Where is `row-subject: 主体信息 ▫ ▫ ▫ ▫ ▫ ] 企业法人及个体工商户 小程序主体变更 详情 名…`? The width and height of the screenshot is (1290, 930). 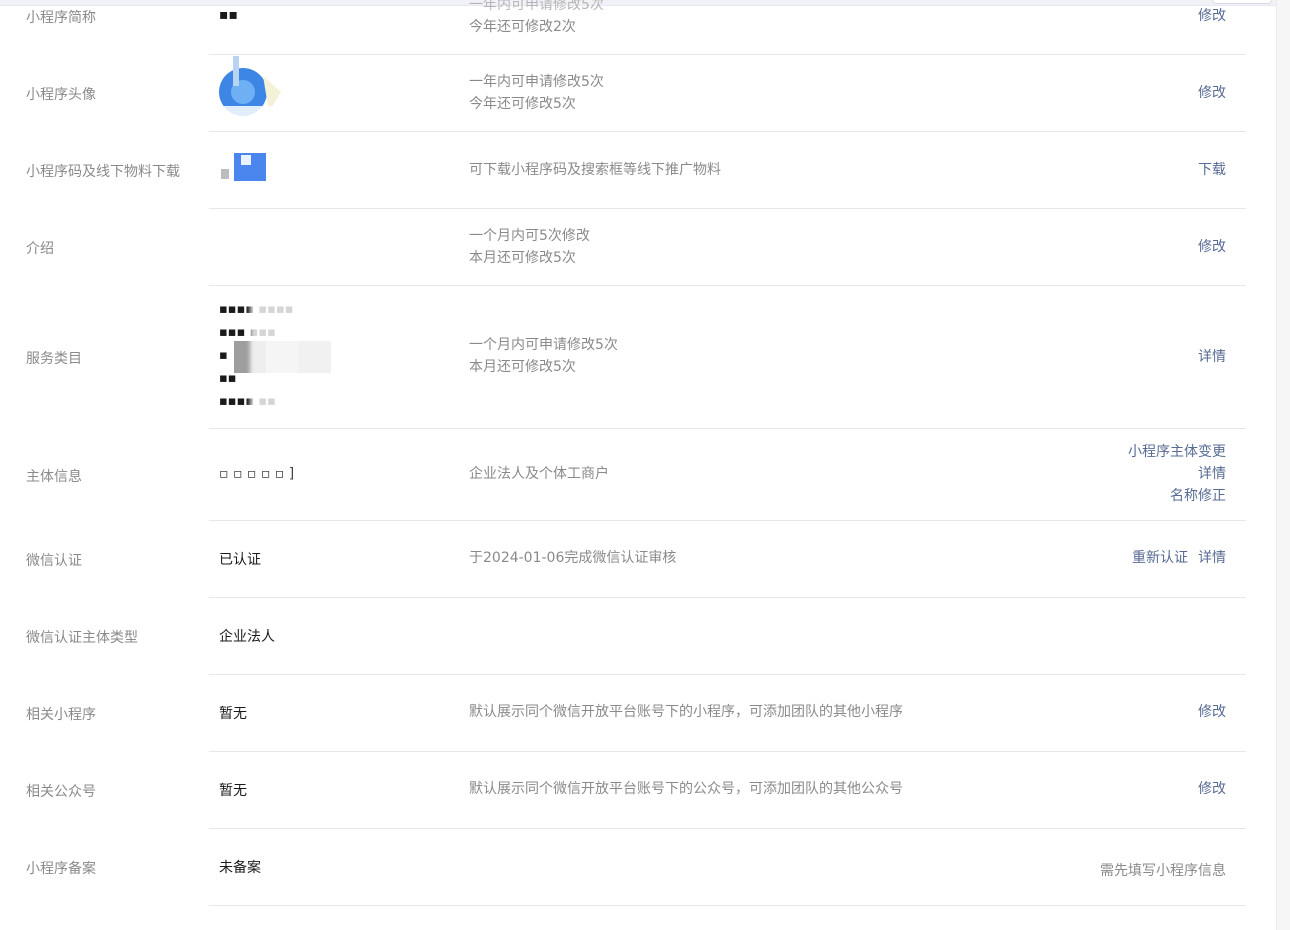
row-subject: 主体信息 ▫ ▫ ▫ ▫ ▫ ] 企业法人及个体工商户 小程序主体变更 详情 名… is located at coordinates (623, 475).